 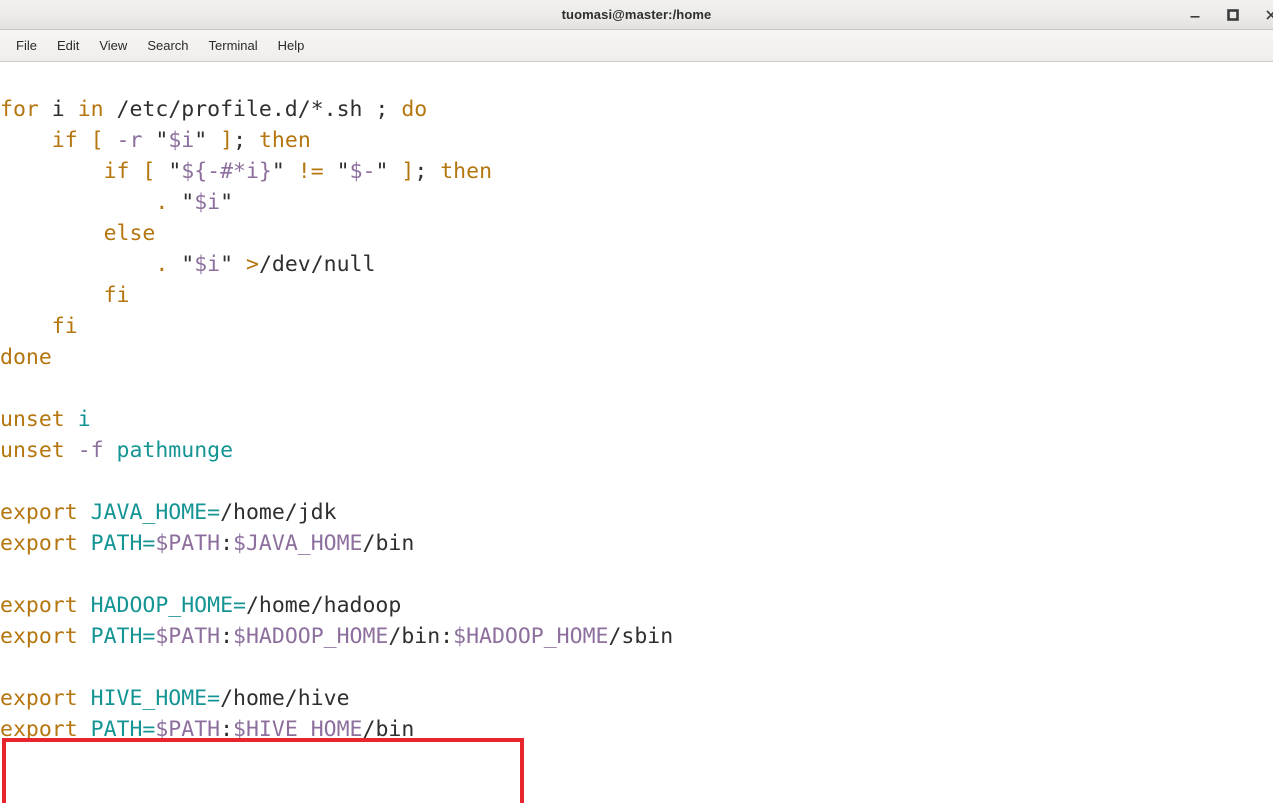 I want to click on code-token: $JAVA_HOME, so click(x=298, y=543).